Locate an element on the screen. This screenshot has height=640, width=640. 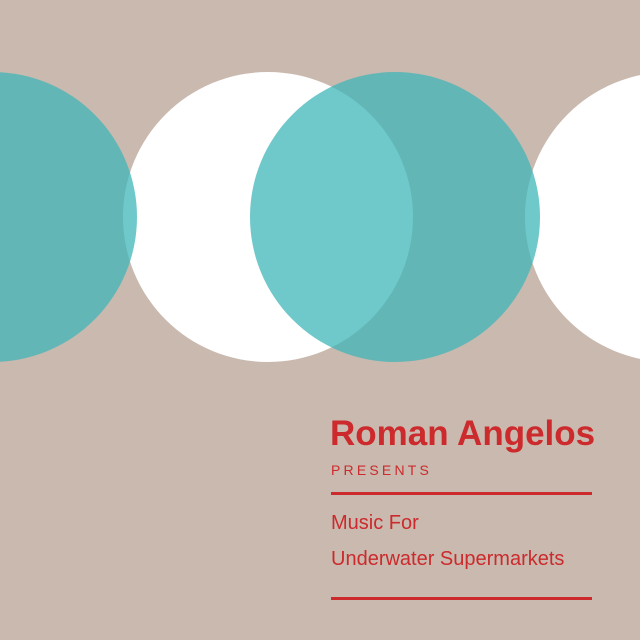
album-title-line-1: Music For is located at coordinates (375, 523).